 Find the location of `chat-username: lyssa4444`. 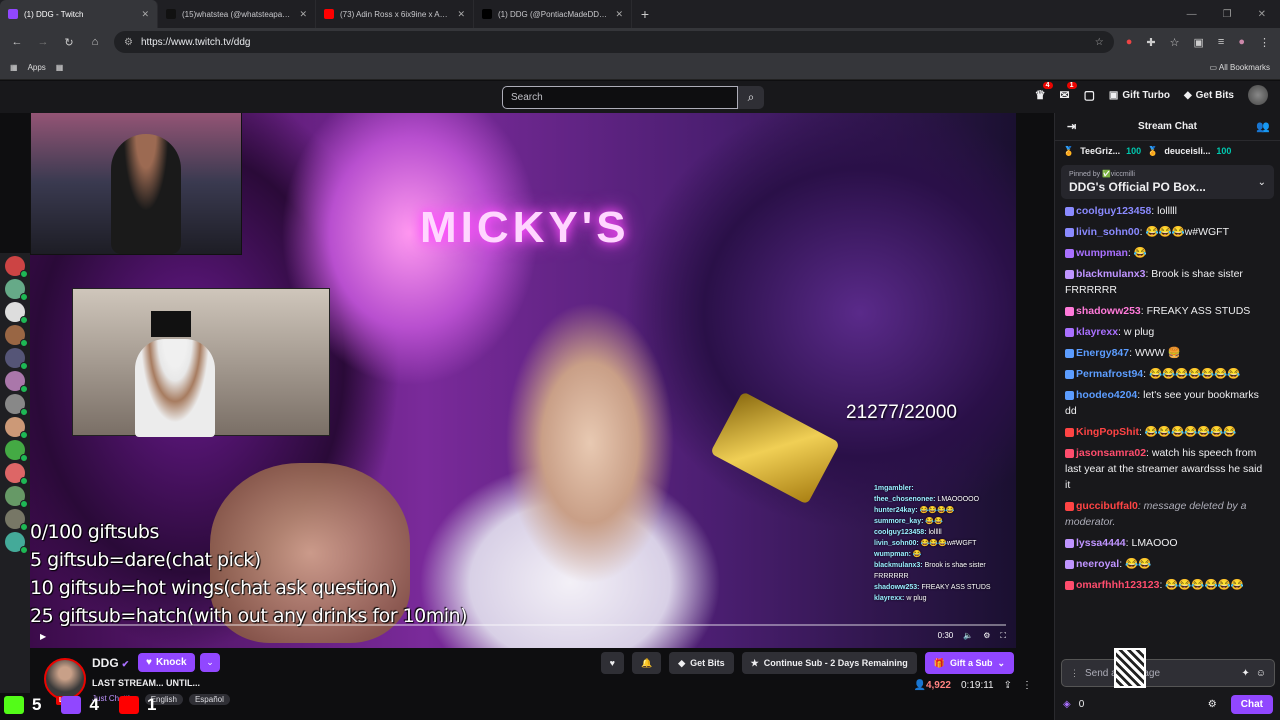

chat-username: lyssa4444 is located at coordinates (1101, 543).